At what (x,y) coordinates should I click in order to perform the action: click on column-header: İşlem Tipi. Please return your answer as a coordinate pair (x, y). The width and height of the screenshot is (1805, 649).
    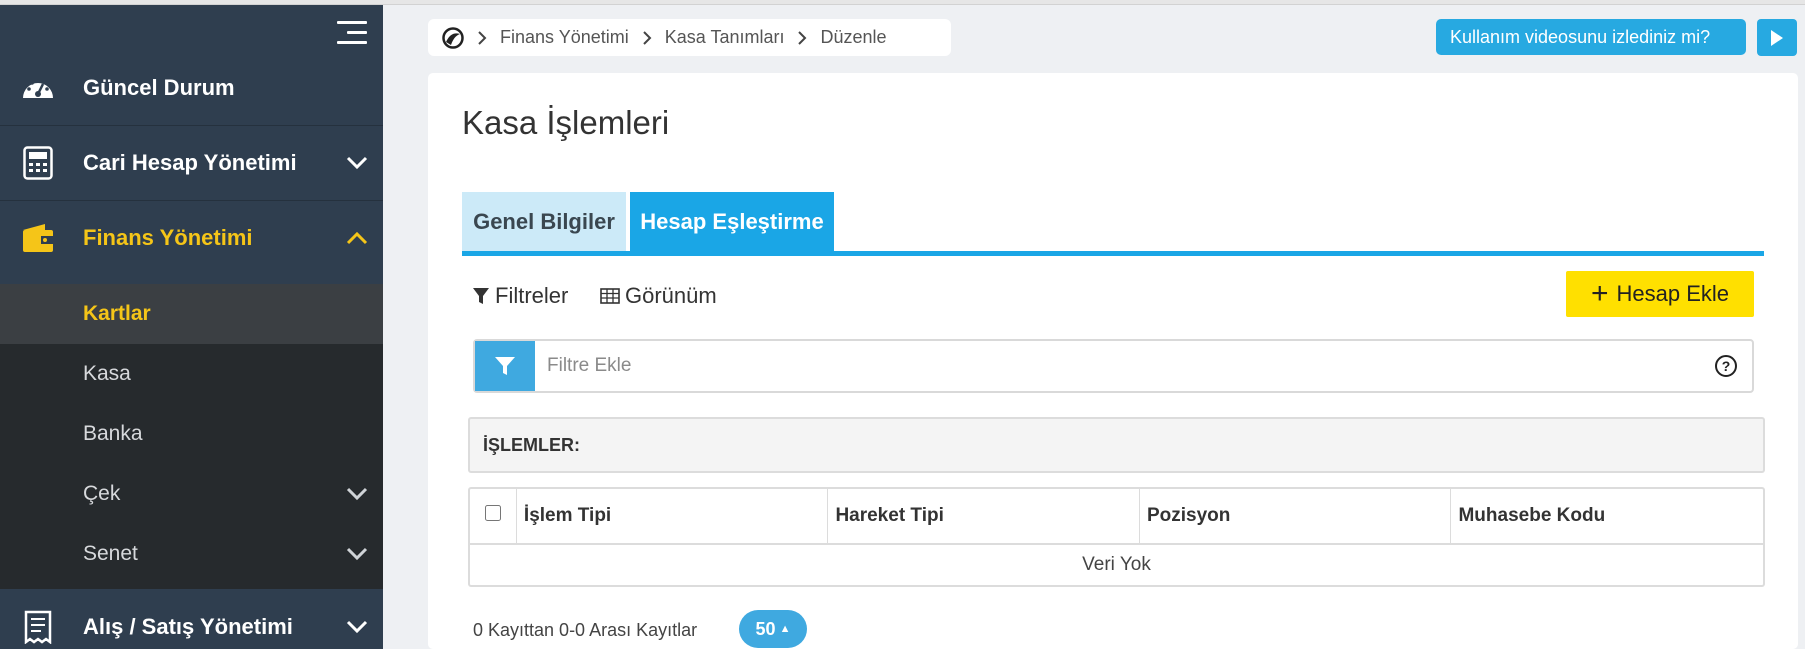
    Looking at the image, I should click on (673, 516).